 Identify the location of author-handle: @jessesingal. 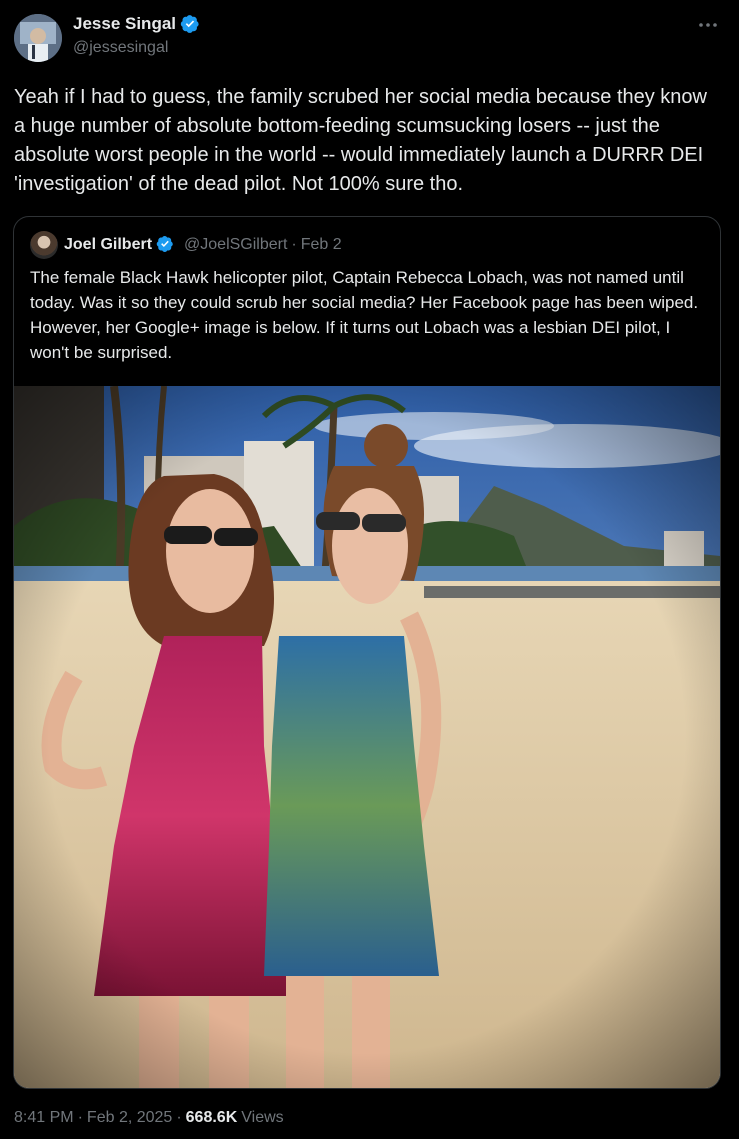
(120, 48).